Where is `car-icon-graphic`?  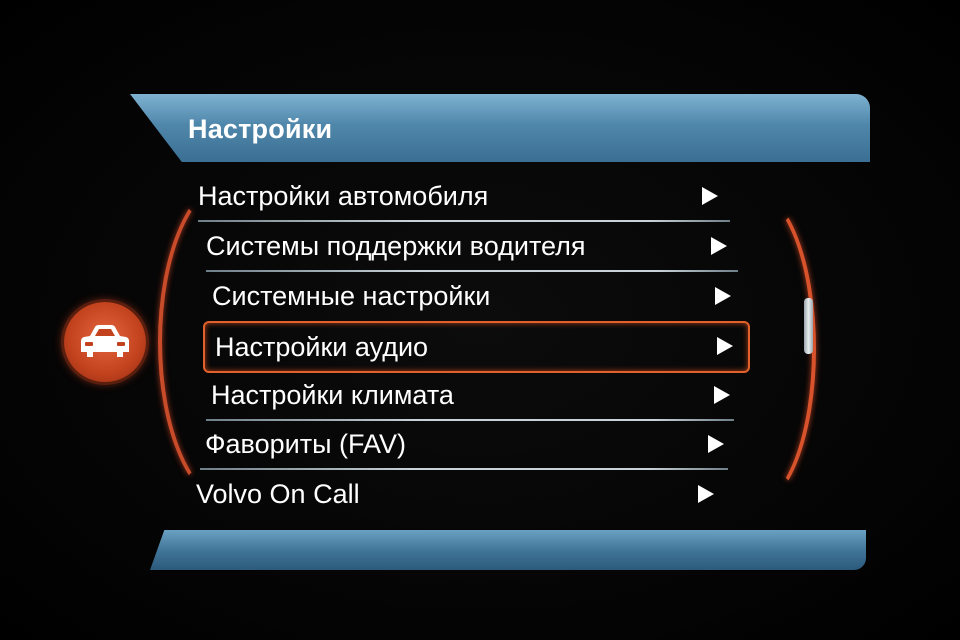
car-icon-graphic is located at coordinates (105, 341).